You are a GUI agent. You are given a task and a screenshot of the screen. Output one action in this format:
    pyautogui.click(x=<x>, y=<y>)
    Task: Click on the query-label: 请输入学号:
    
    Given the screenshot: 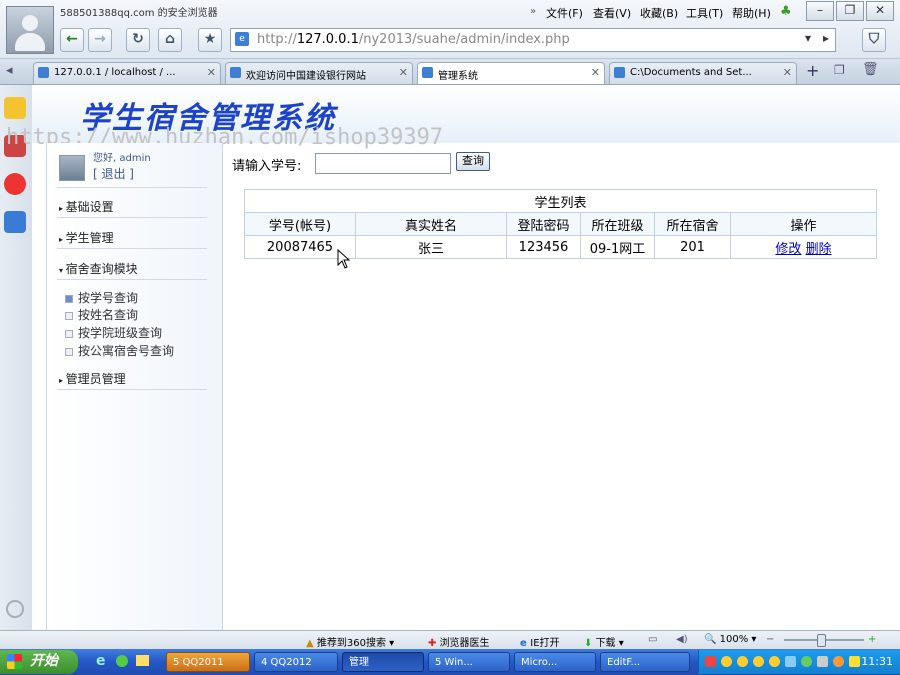 What is the action you would take?
    pyautogui.click(x=267, y=166)
    